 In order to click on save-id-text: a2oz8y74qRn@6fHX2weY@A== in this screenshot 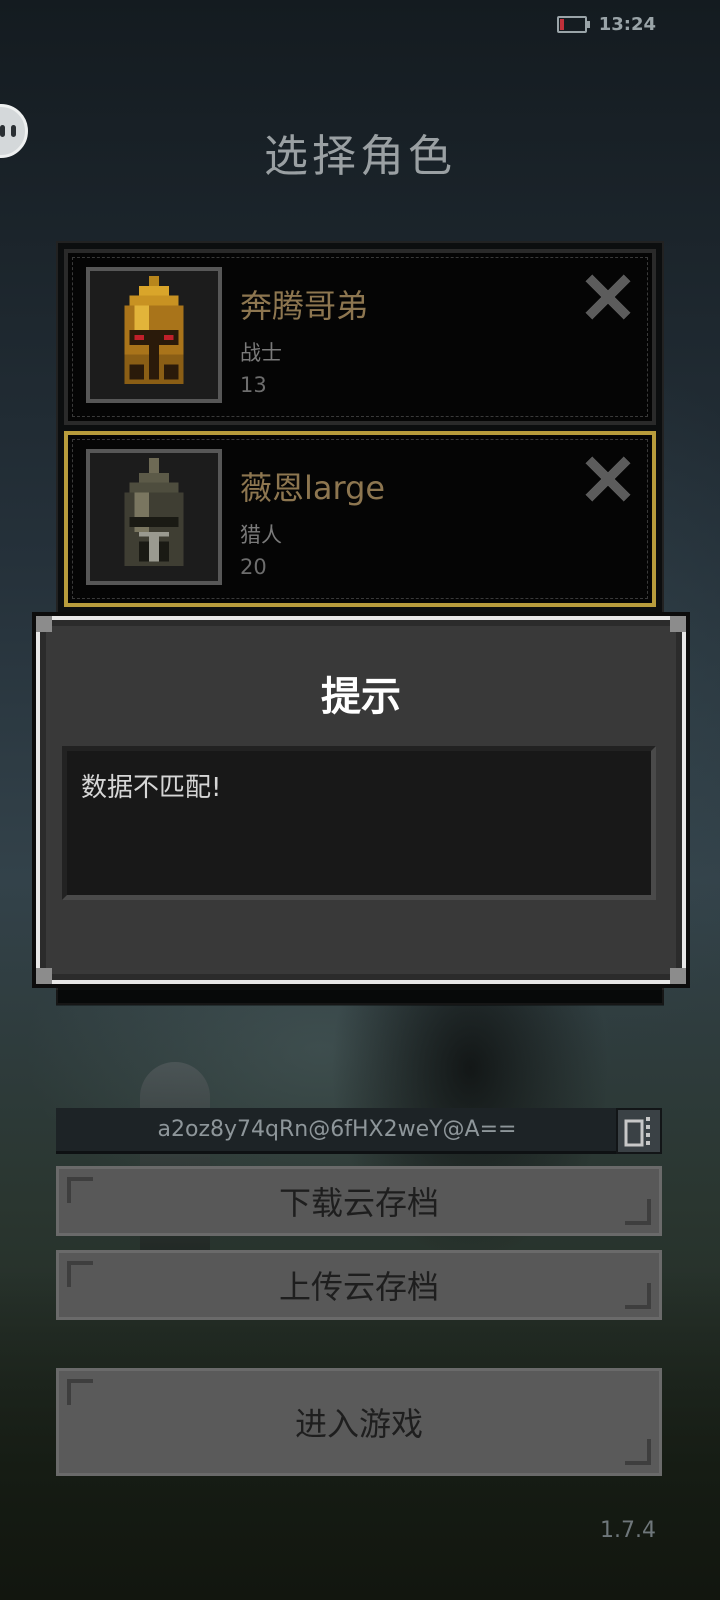, I will do `click(337, 1129)`.